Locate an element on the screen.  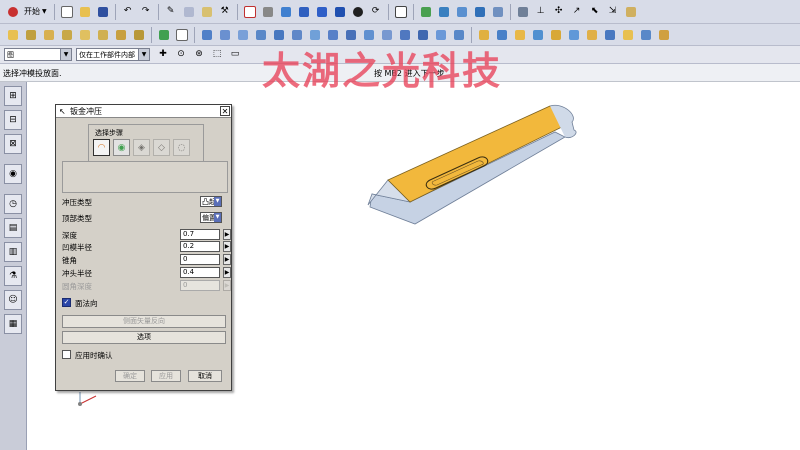
taper-menu-button: ▶ is located at coordinates (227, 259).